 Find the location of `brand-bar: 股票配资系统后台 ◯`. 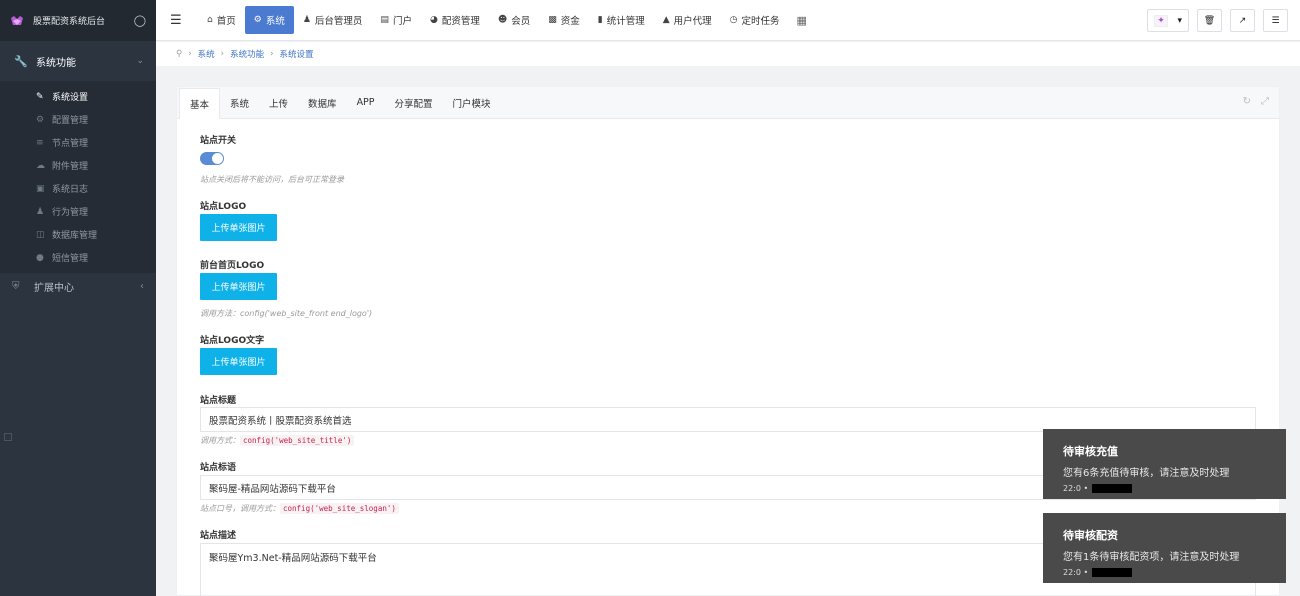

brand-bar: 股票配资系统后台 ◯ is located at coordinates (78, 20).